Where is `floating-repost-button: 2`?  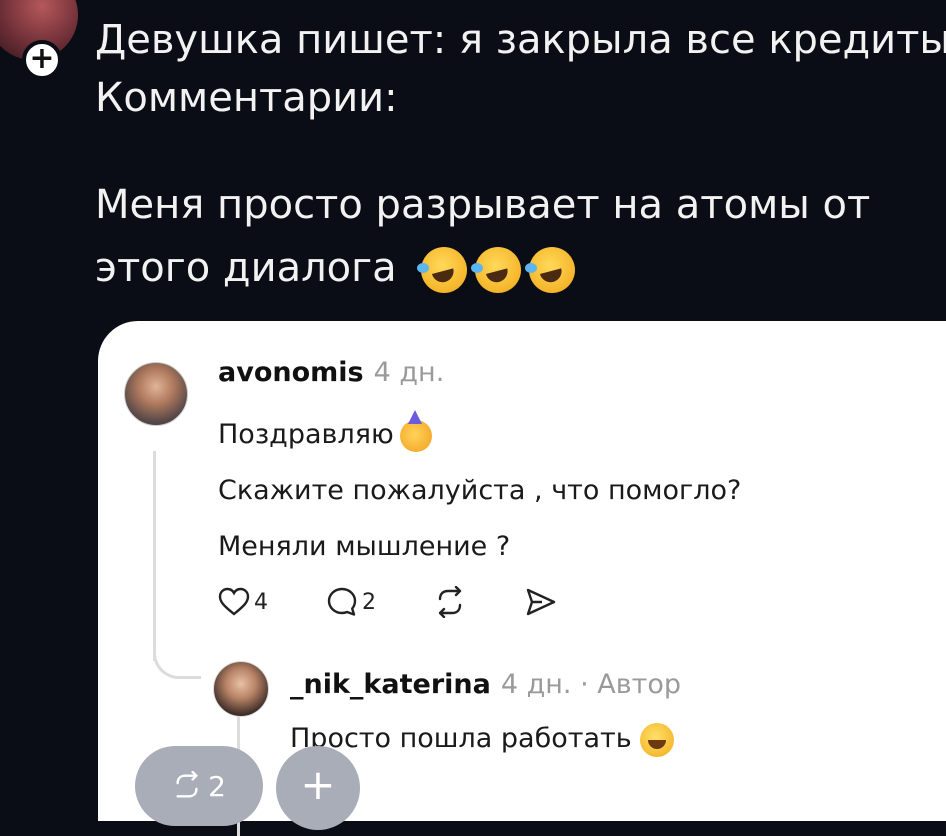
floating-repost-button: 2 is located at coordinates (199, 786).